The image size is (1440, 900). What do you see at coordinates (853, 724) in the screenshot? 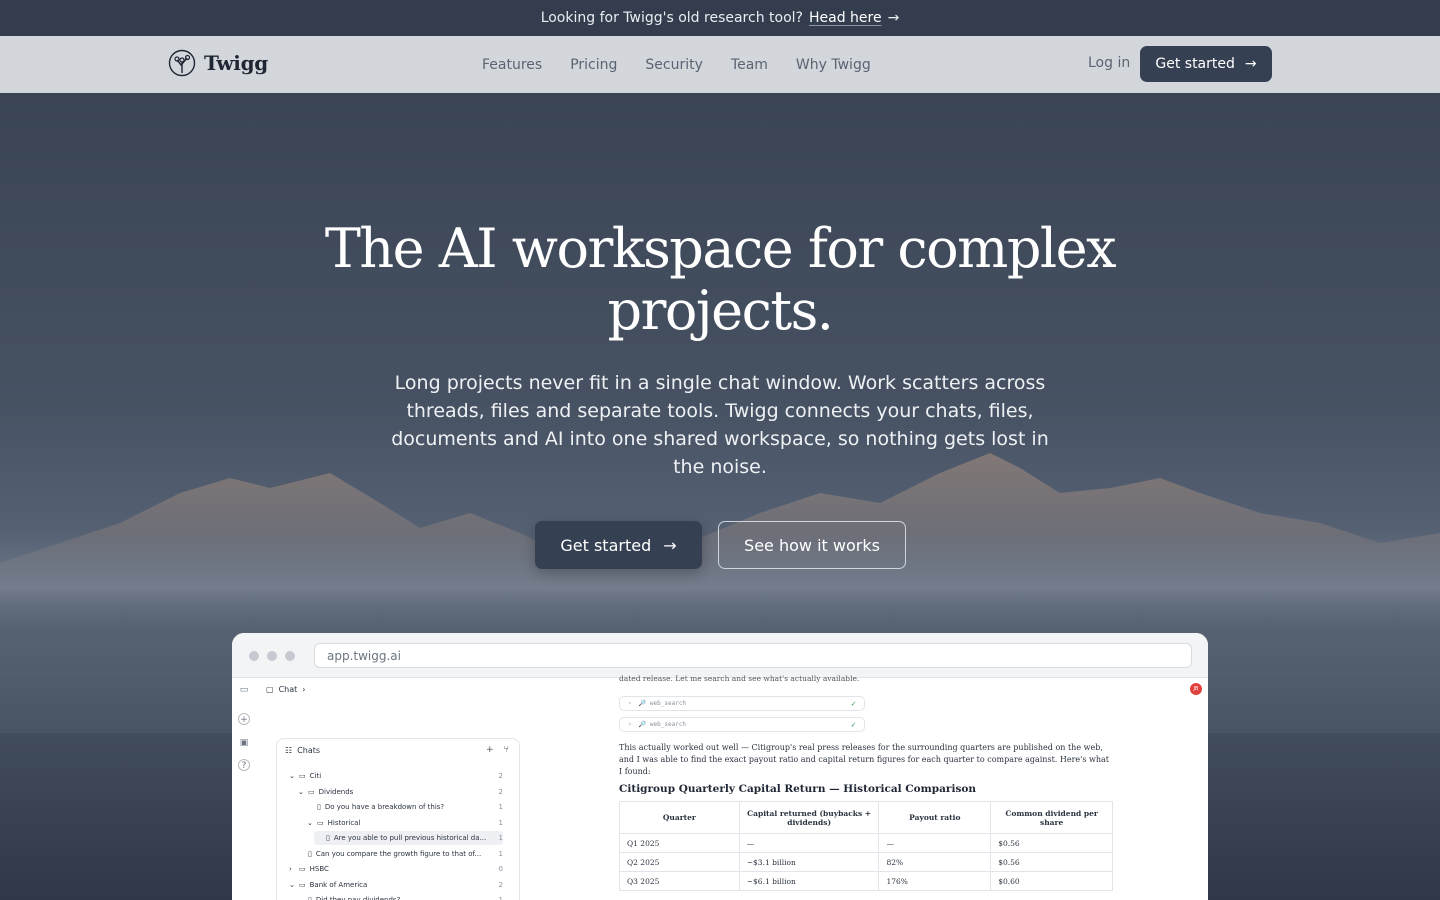
I see `check-icon: ✓` at bounding box center [853, 724].